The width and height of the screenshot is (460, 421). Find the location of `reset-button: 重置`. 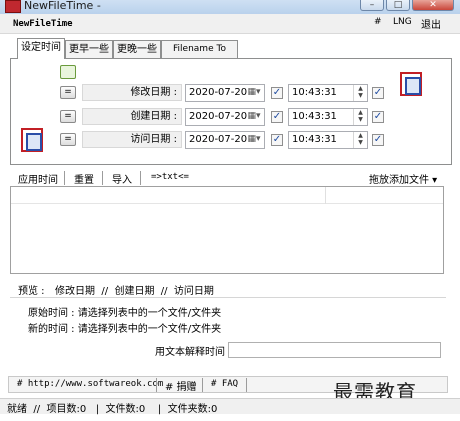

reset-button: 重置 is located at coordinates (84, 178).